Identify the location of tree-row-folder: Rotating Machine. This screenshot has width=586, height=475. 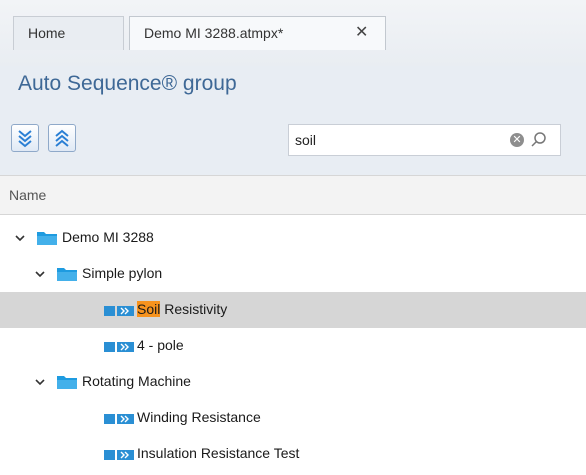
(293, 382).